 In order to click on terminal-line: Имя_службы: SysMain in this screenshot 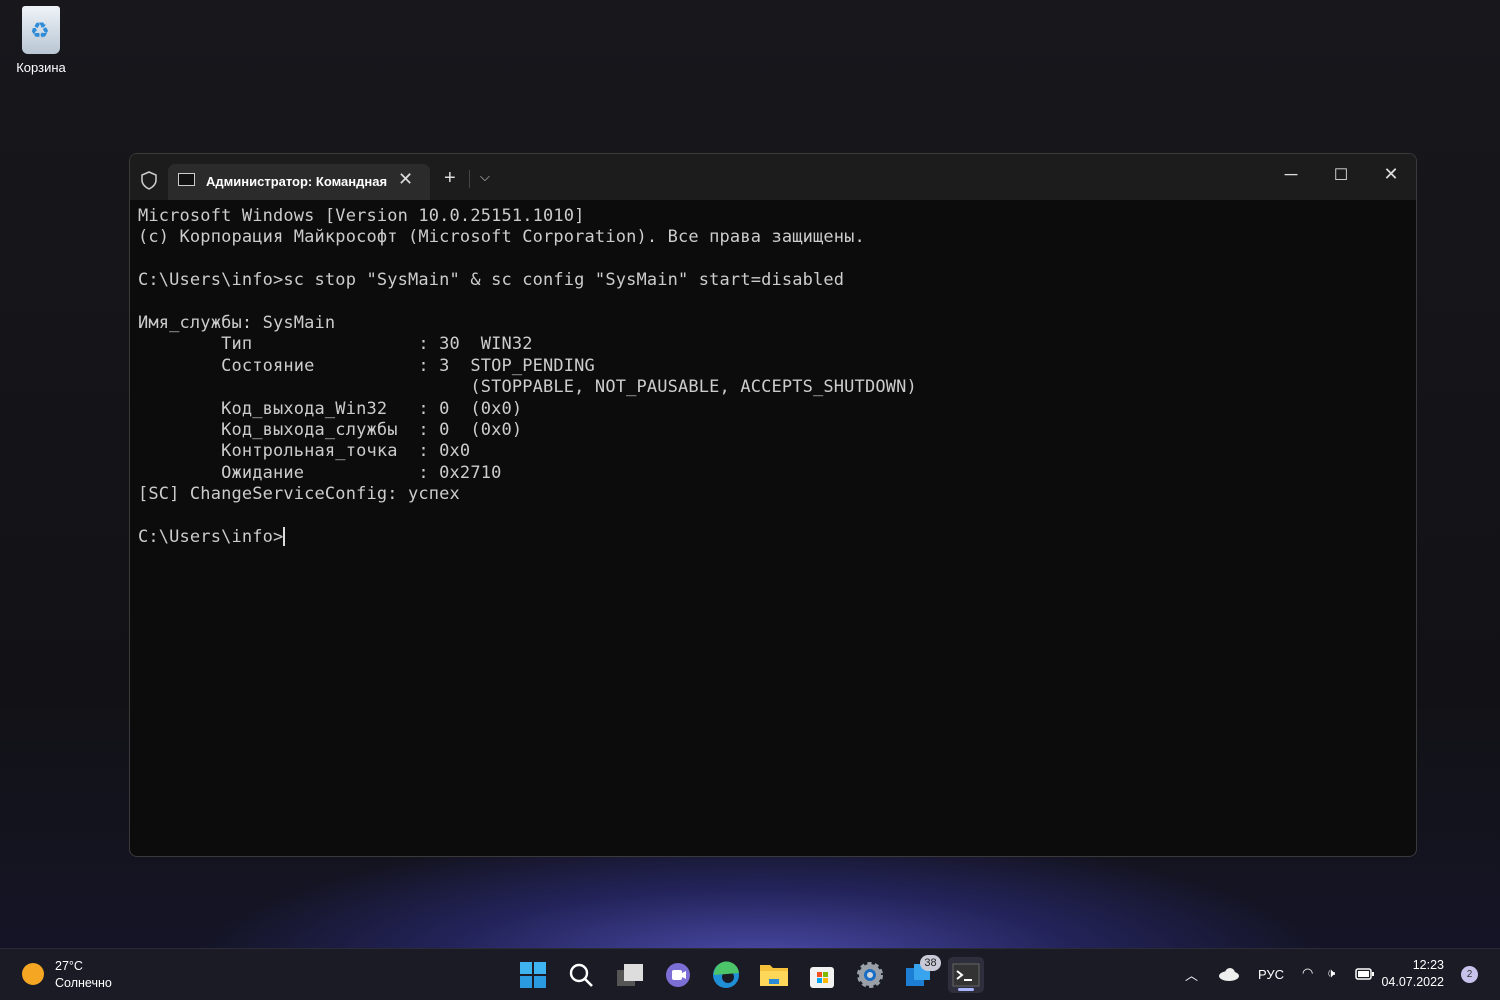, I will do `click(237, 322)`.